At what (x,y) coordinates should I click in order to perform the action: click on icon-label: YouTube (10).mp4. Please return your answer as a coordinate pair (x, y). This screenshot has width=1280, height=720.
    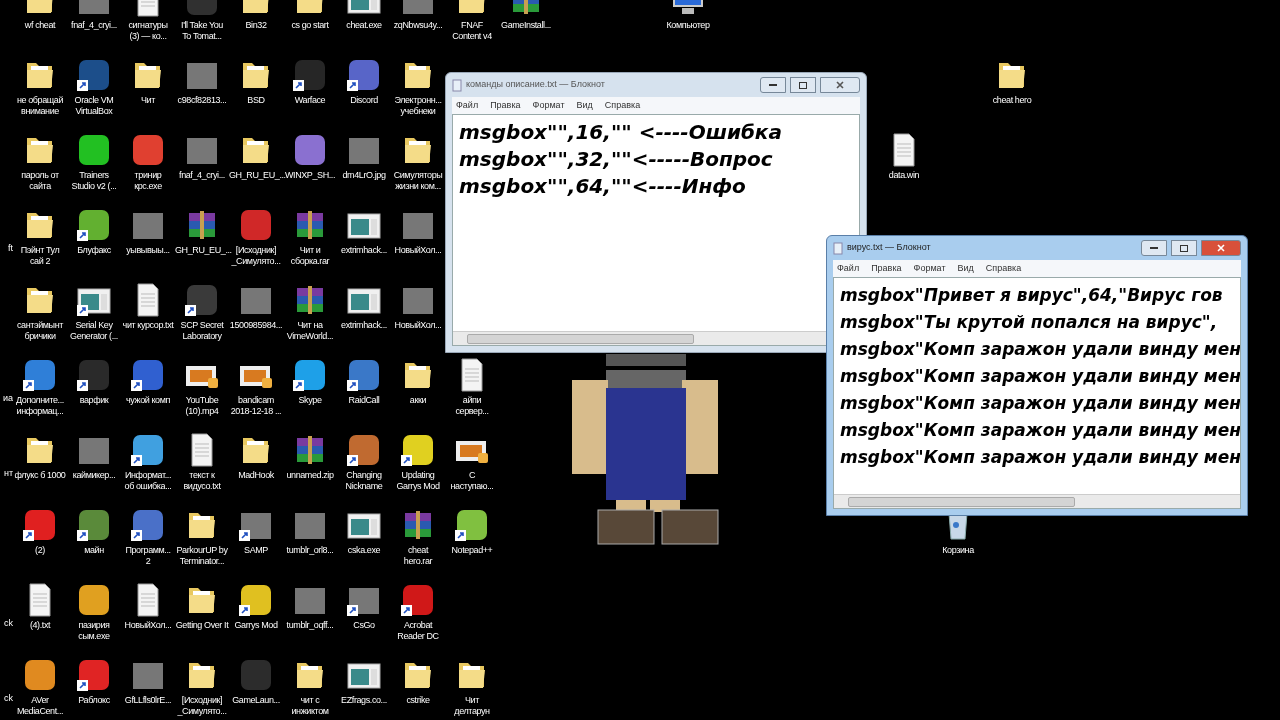
    Looking at the image, I should click on (202, 406).